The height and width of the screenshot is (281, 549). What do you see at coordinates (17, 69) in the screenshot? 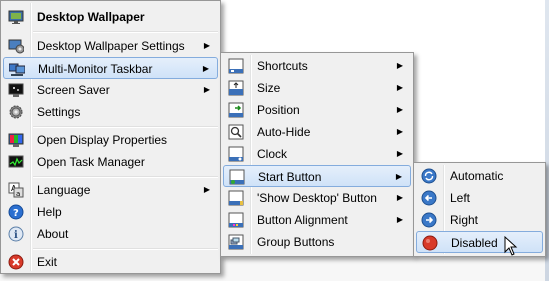
I see `multi-monitor-icon` at bounding box center [17, 69].